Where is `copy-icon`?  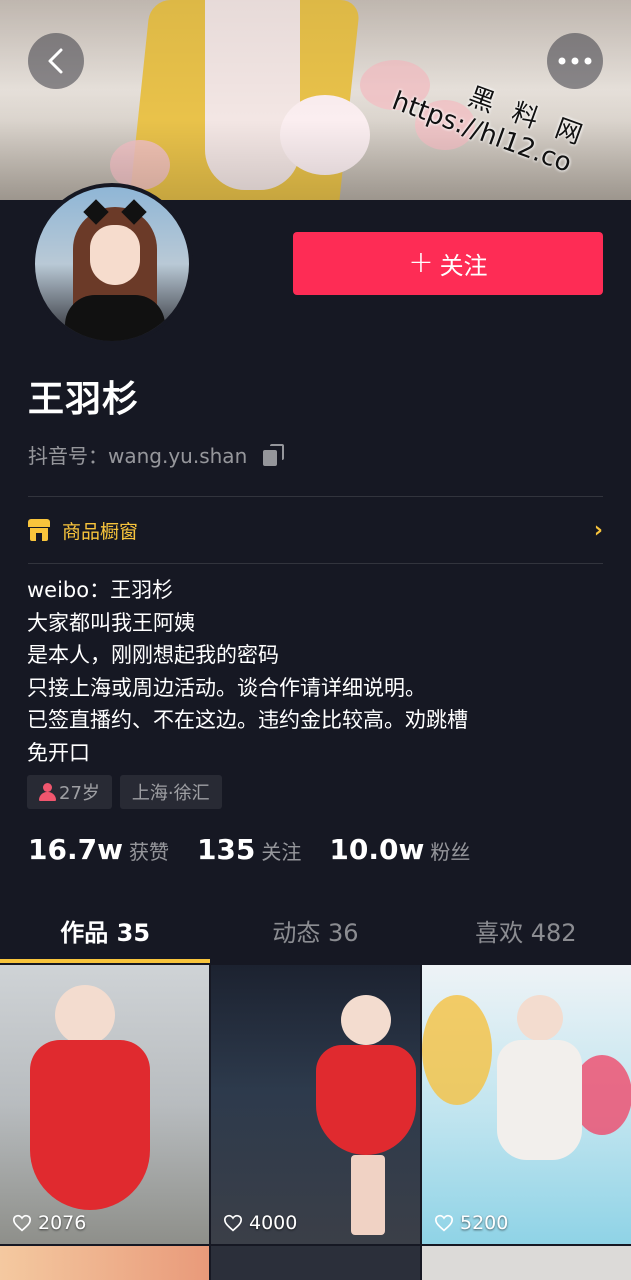
copy-icon is located at coordinates (275, 454).